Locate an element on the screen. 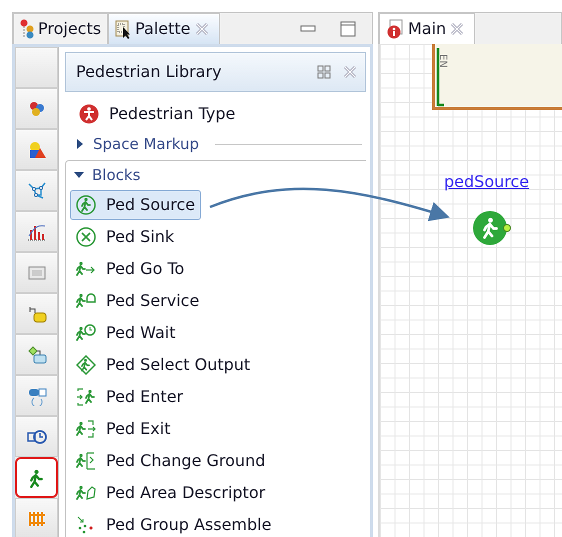 This screenshot has width=562, height=537. rotated-label: EN is located at coordinates (442, 61).